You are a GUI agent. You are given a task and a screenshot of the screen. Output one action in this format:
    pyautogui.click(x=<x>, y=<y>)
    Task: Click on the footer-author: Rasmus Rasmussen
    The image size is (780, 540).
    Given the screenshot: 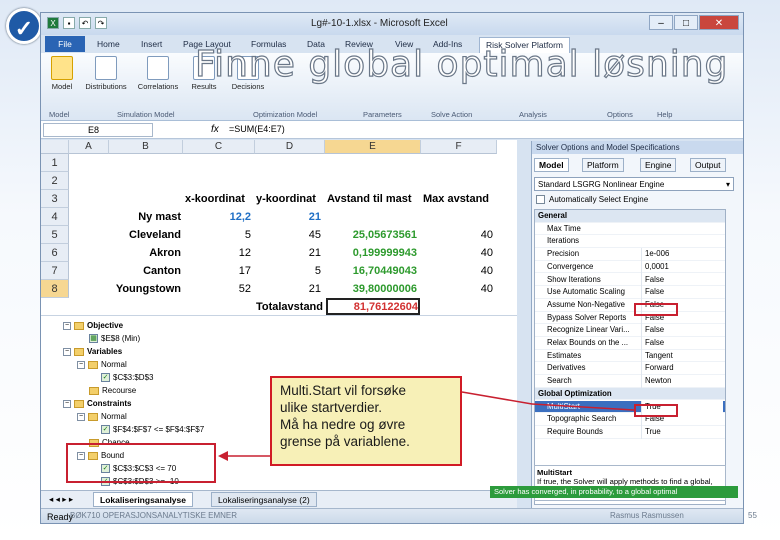 What is the action you would take?
    pyautogui.click(x=647, y=515)
    